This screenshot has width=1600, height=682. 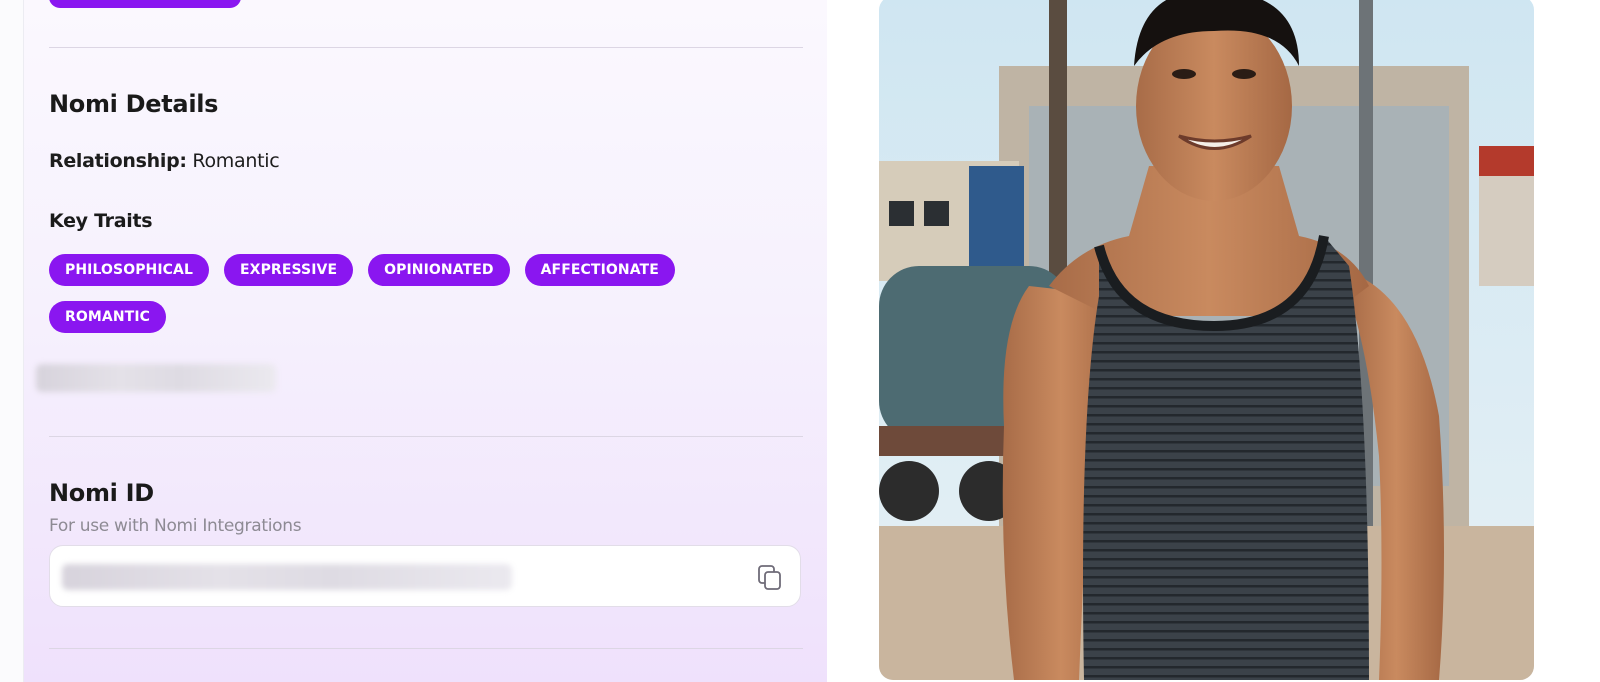 I want to click on nomi-details-title: Nomi Details, so click(x=134, y=104).